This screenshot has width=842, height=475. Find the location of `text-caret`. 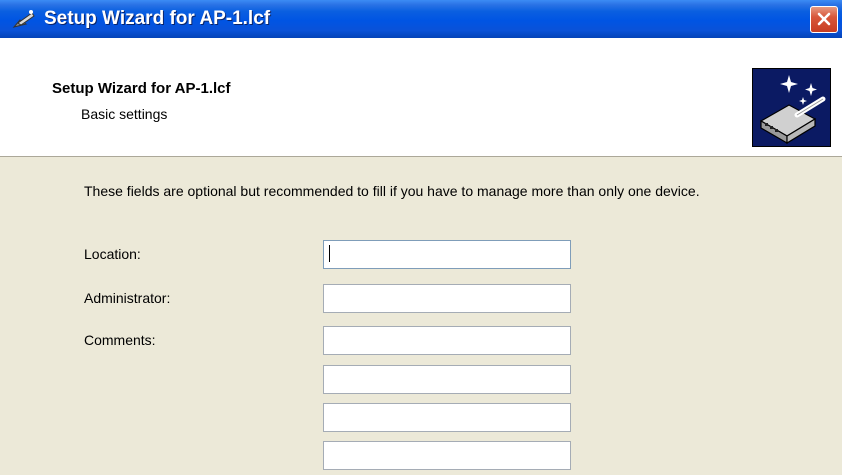

text-caret is located at coordinates (329, 253).